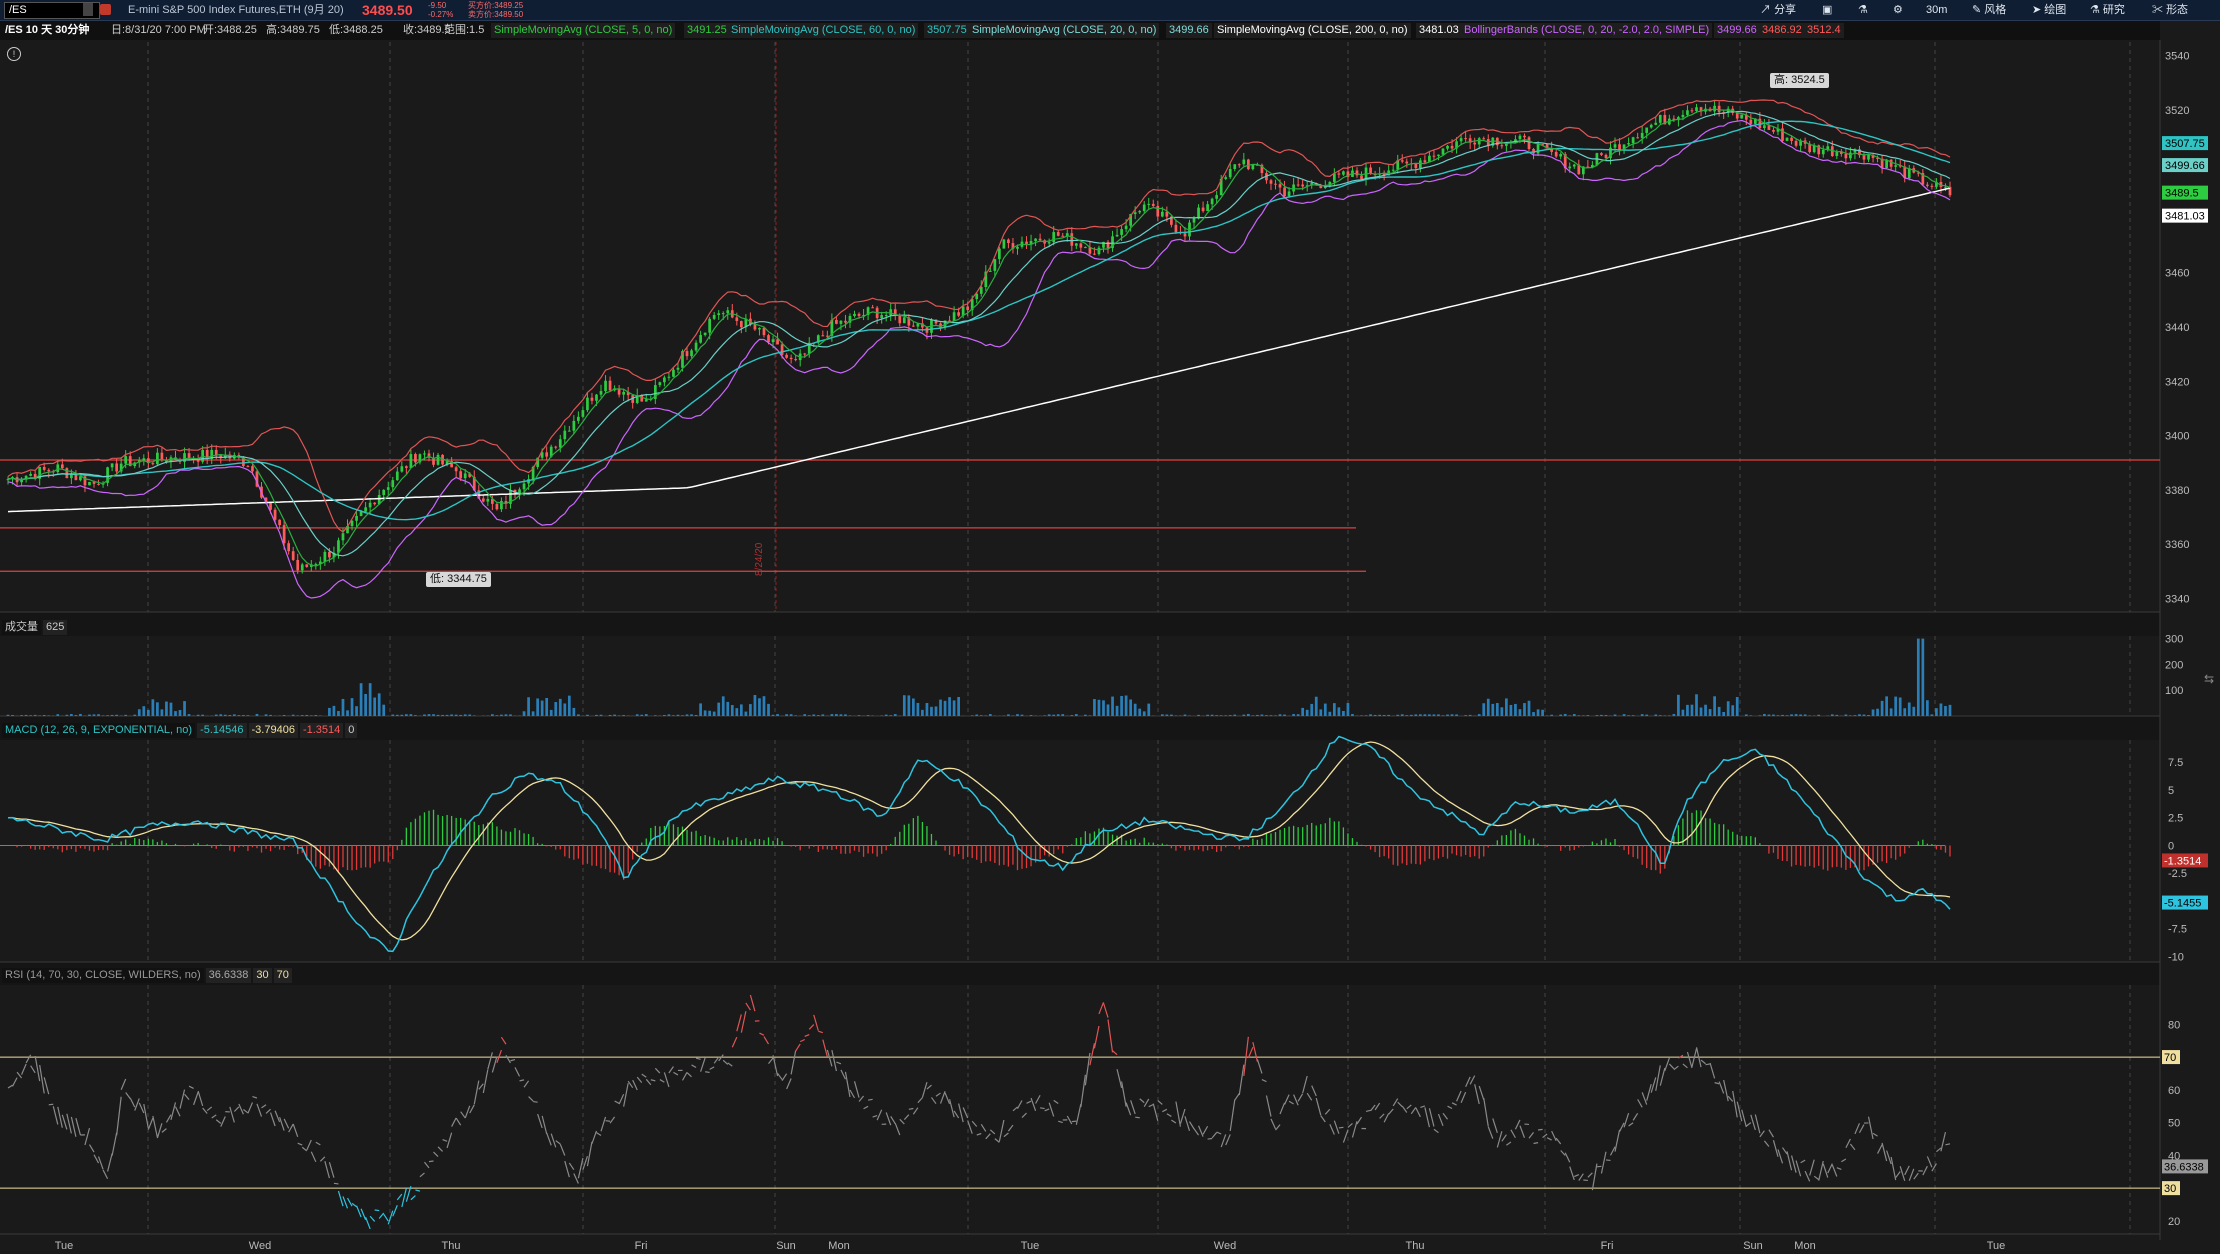 The width and height of the screenshot is (2220, 1254). Describe the element at coordinates (55, 627) in the screenshot. I see `volume-value: 625` at that location.